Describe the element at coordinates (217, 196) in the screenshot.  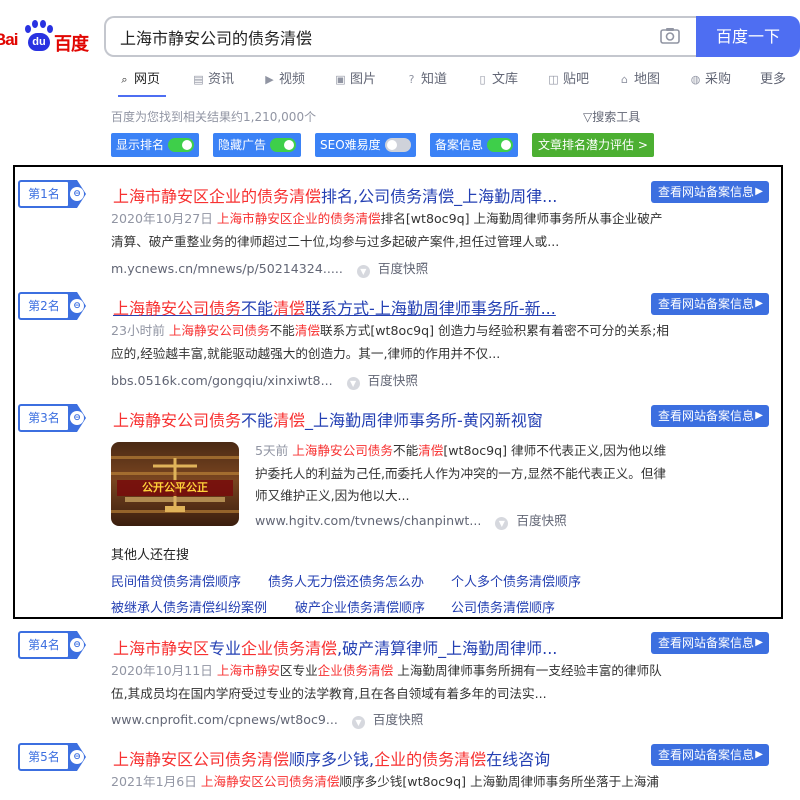
I see `title-highlight: 上海市静安区企业的债务清偿` at that location.